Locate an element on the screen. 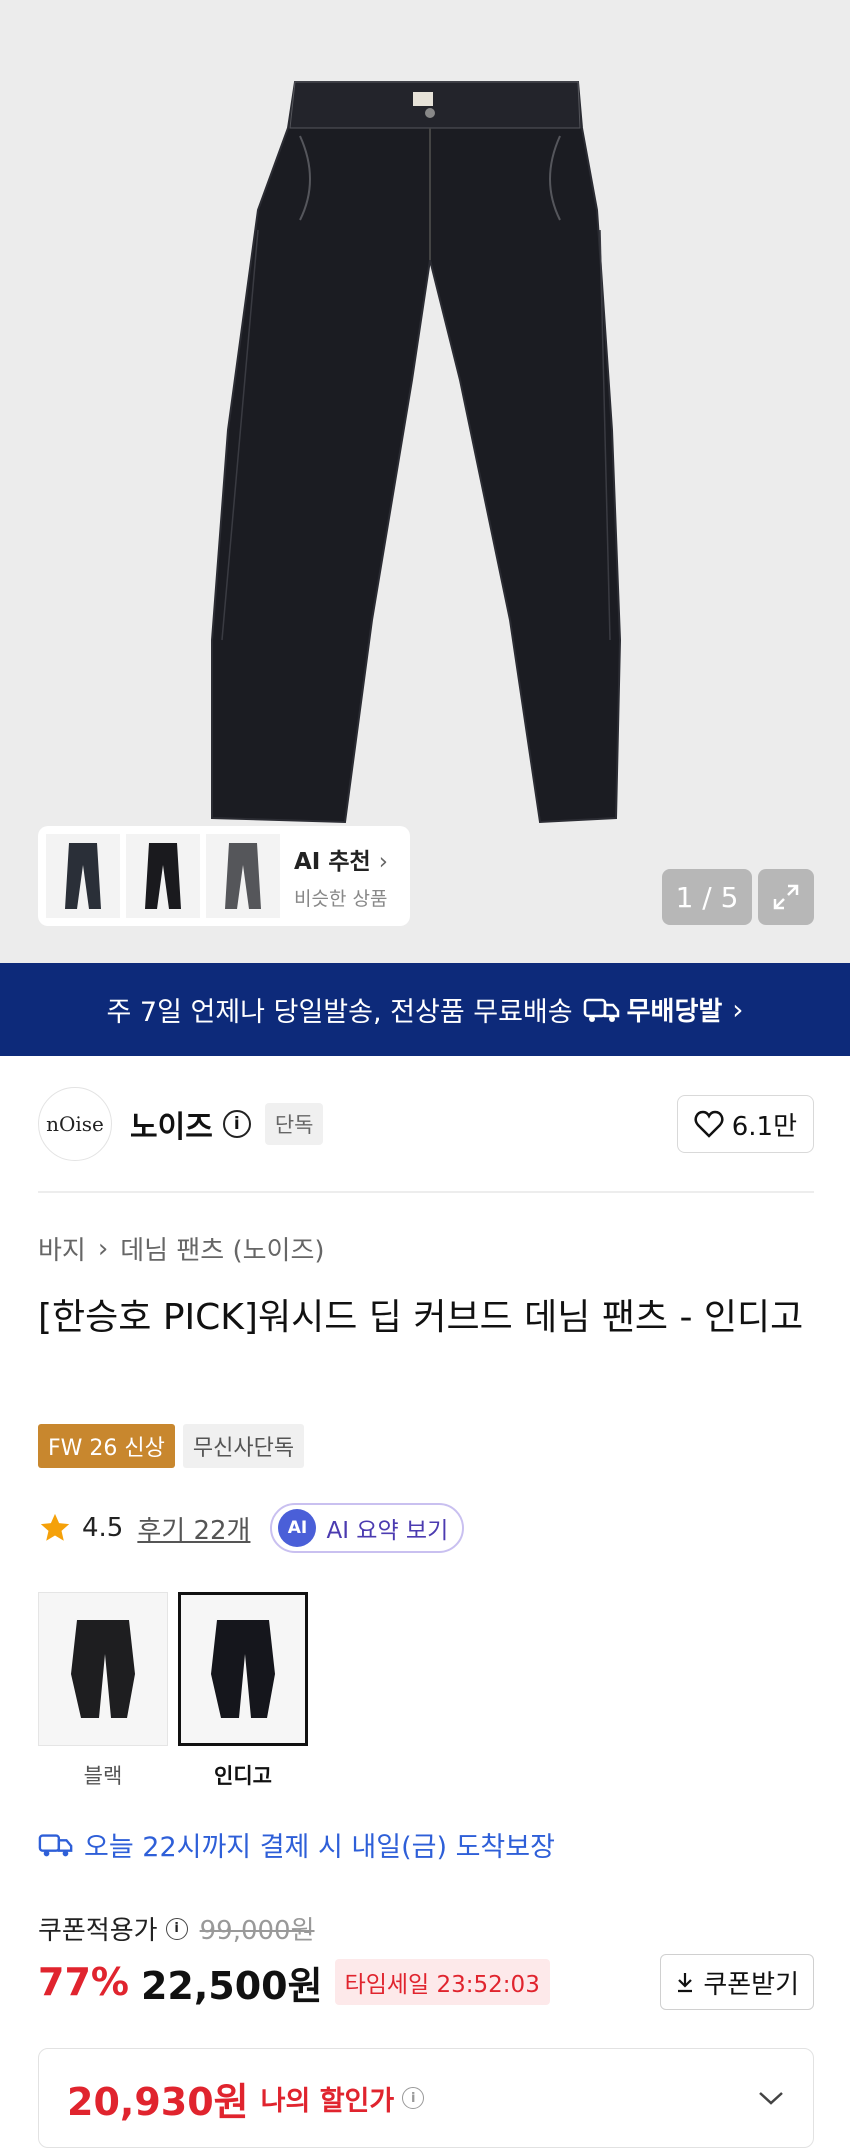  breadcrumb: 바지 › 데님 팬츠 (노이즈) is located at coordinates (181, 1248).